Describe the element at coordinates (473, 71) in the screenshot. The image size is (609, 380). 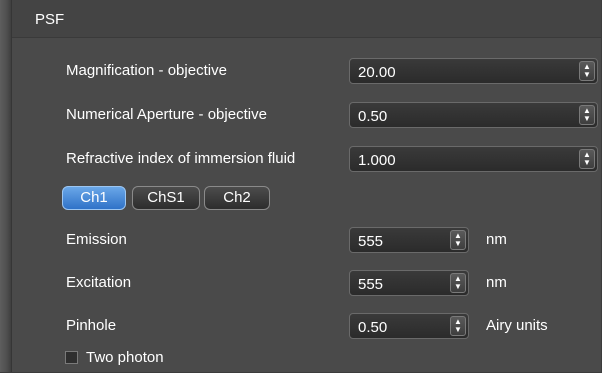
I see `magnification-input: 20.00 ▲ ▼` at that location.